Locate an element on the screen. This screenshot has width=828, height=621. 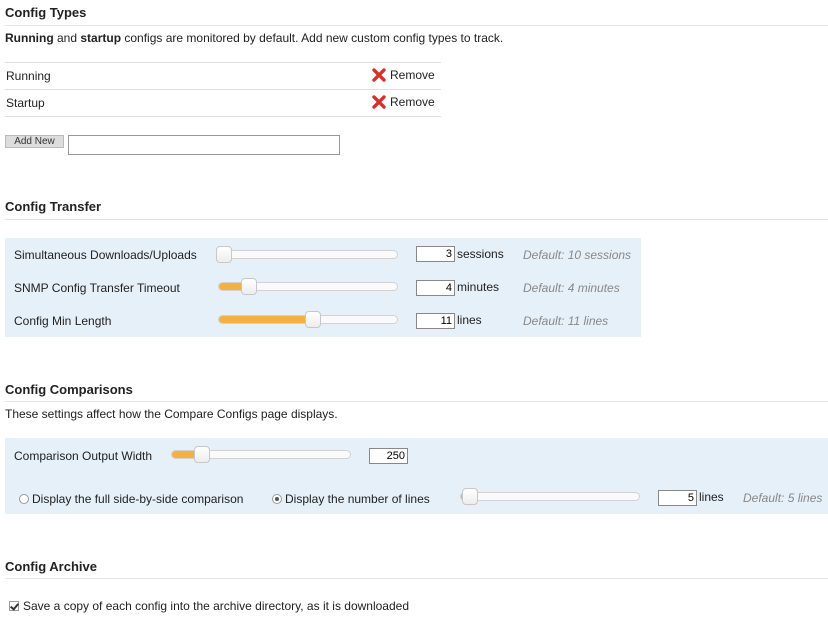
setting-label: SNMP Config Transfer Timeout is located at coordinates (97, 288).